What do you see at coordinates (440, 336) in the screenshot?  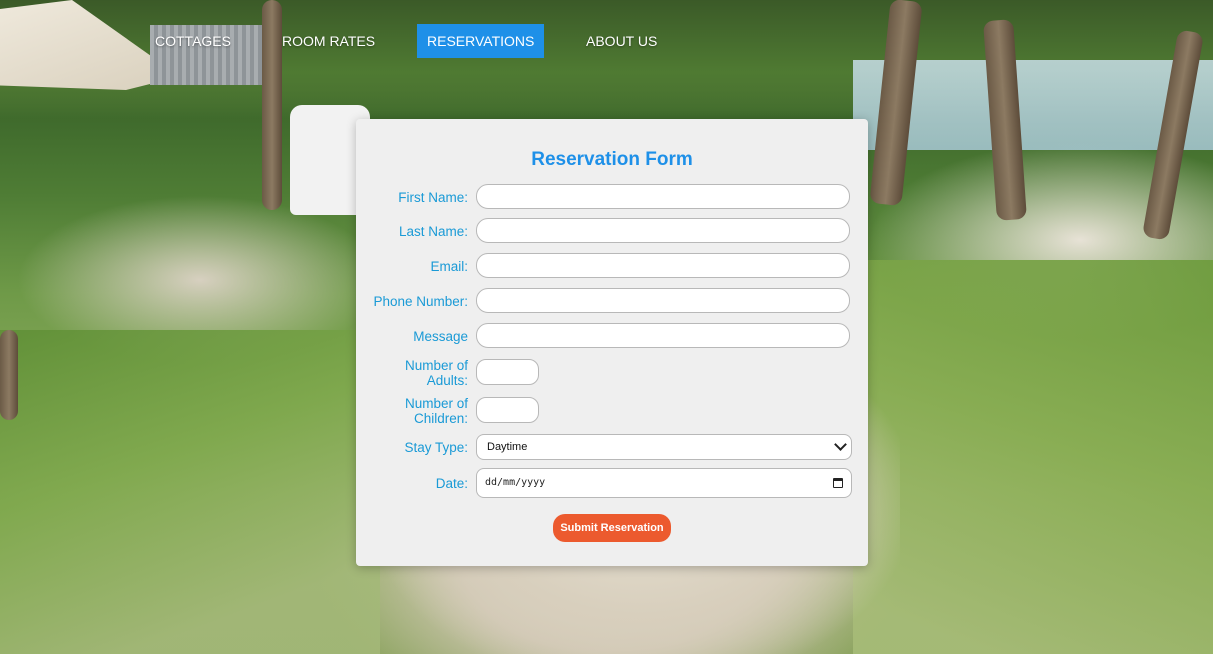 I see `message-label: Message` at bounding box center [440, 336].